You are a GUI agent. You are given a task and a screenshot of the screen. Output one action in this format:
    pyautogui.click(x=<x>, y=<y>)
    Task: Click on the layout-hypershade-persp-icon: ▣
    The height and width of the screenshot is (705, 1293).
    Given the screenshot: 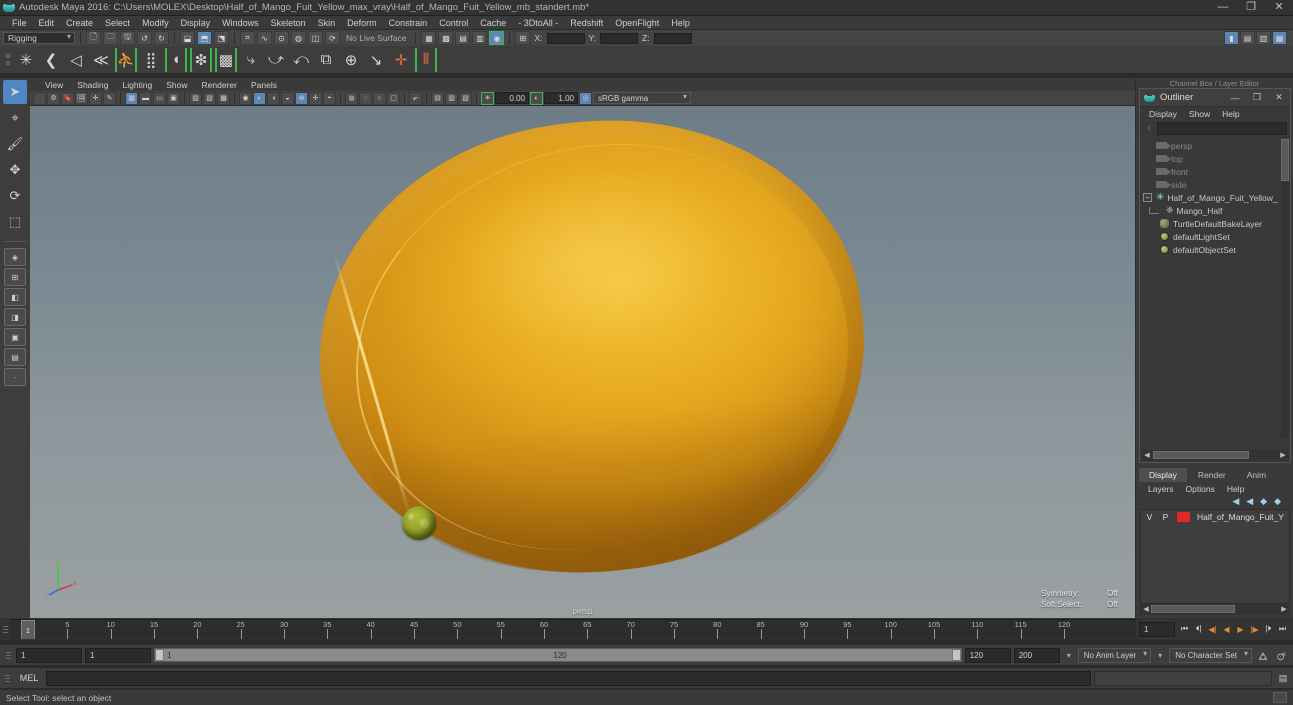 What is the action you would take?
    pyautogui.click(x=15, y=337)
    